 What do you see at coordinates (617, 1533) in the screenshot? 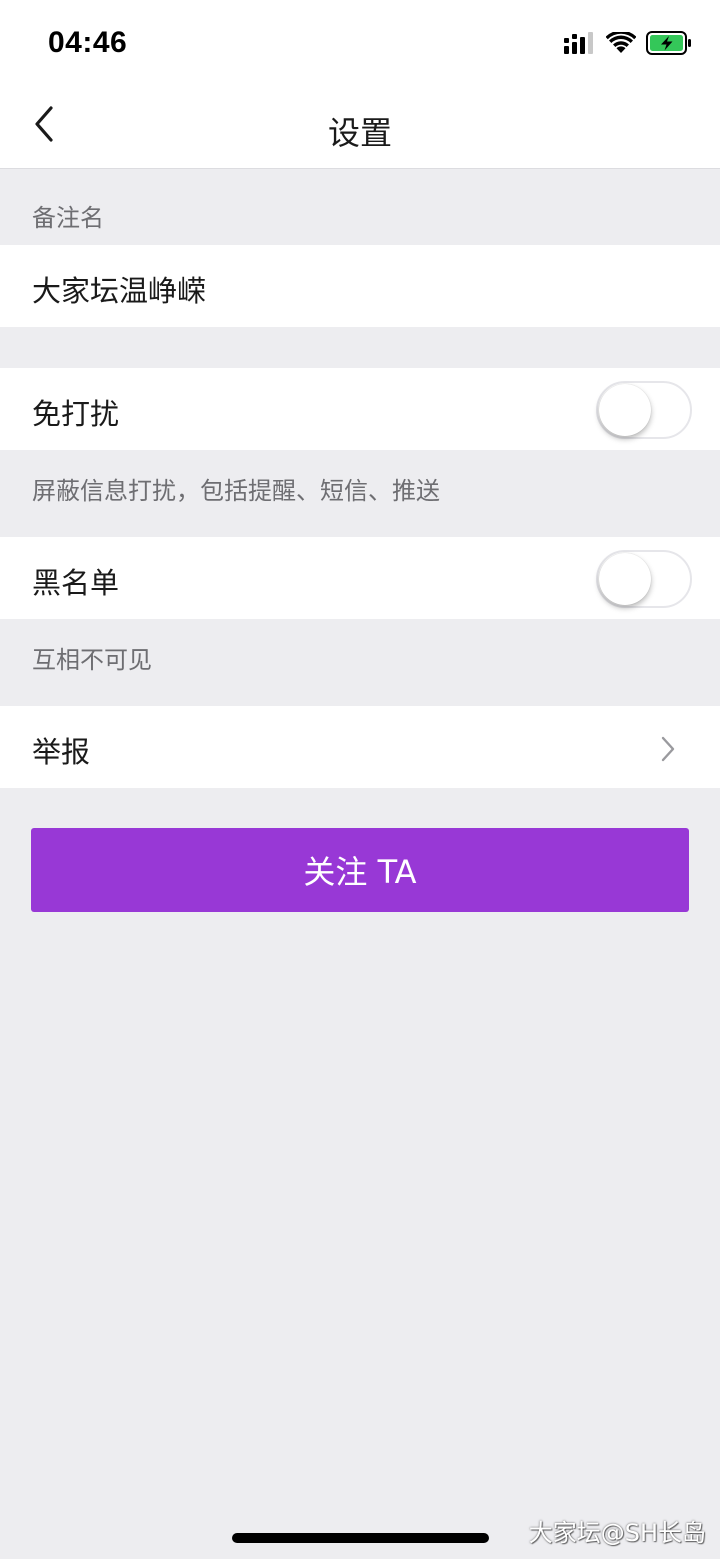
I see `watermark: 大家坛@SH长岛` at bounding box center [617, 1533].